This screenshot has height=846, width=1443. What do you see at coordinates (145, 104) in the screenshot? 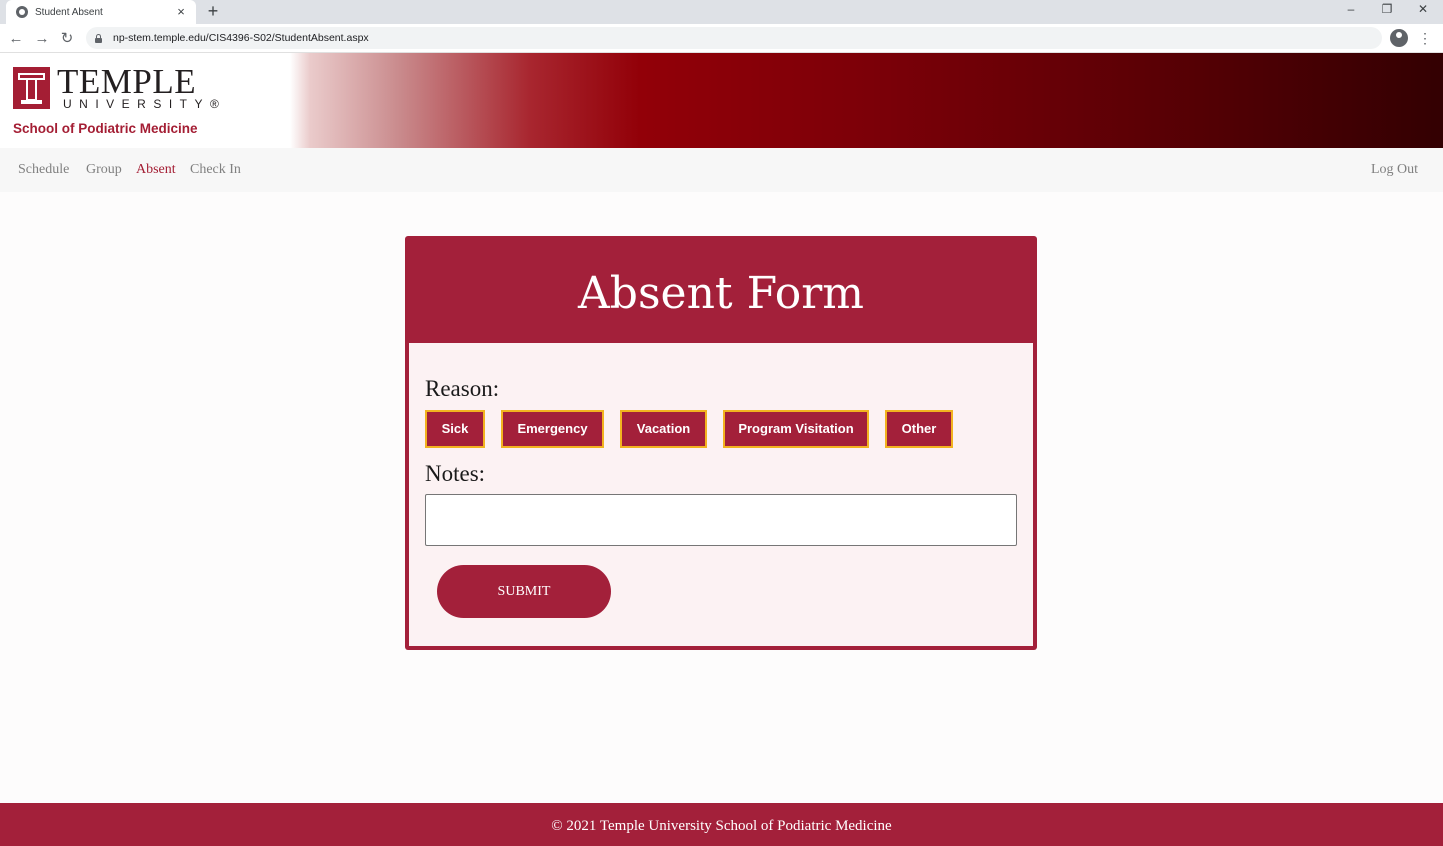
I see `logo-subtitle: UNIVERSITY®` at bounding box center [145, 104].